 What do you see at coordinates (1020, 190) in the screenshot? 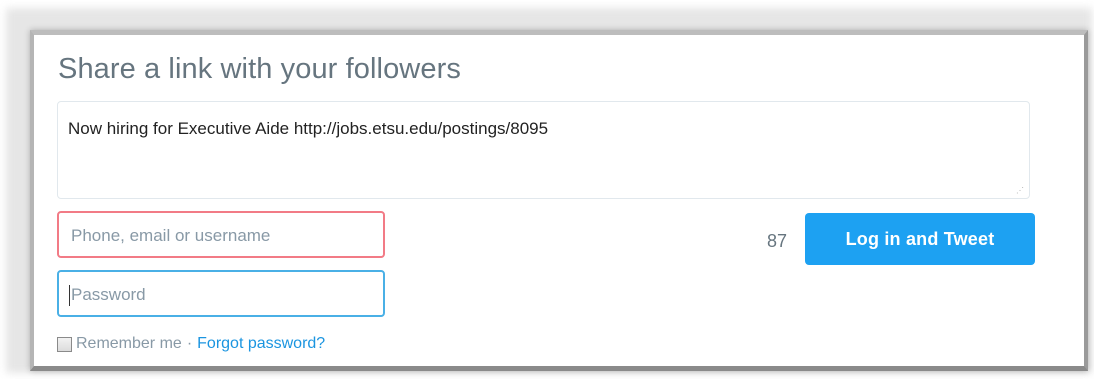
I see `resize-grip-icon: ⋰` at bounding box center [1020, 190].